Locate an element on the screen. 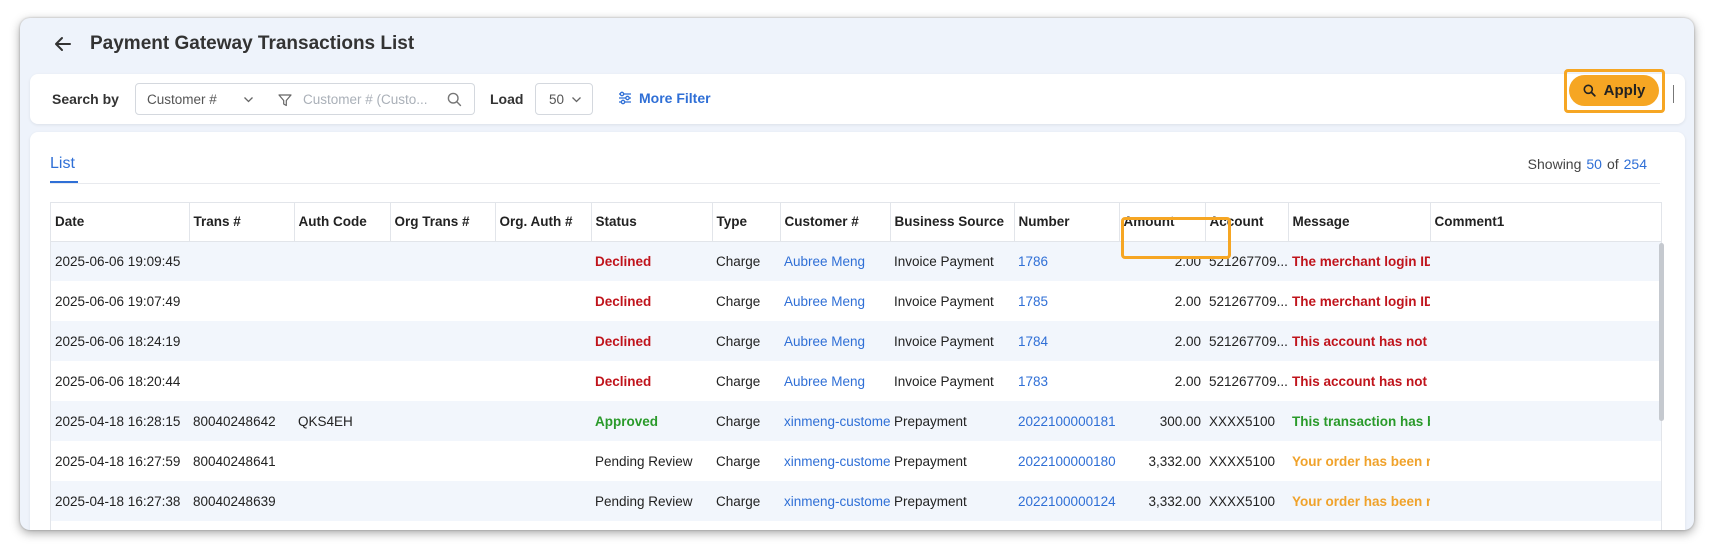 The image size is (1714, 551). cell-date: 2025-06-06 19:09:45 is located at coordinates (120, 261).